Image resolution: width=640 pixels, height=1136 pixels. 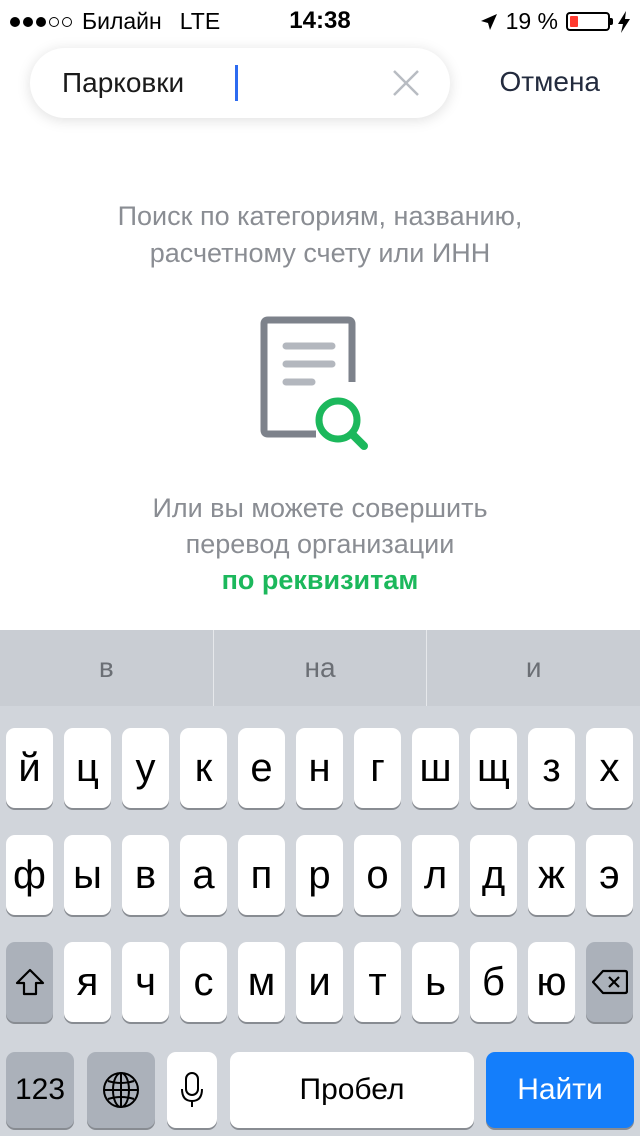 I want to click on hint-line-1: Поиск по категориям, названию,, so click(x=320, y=216).